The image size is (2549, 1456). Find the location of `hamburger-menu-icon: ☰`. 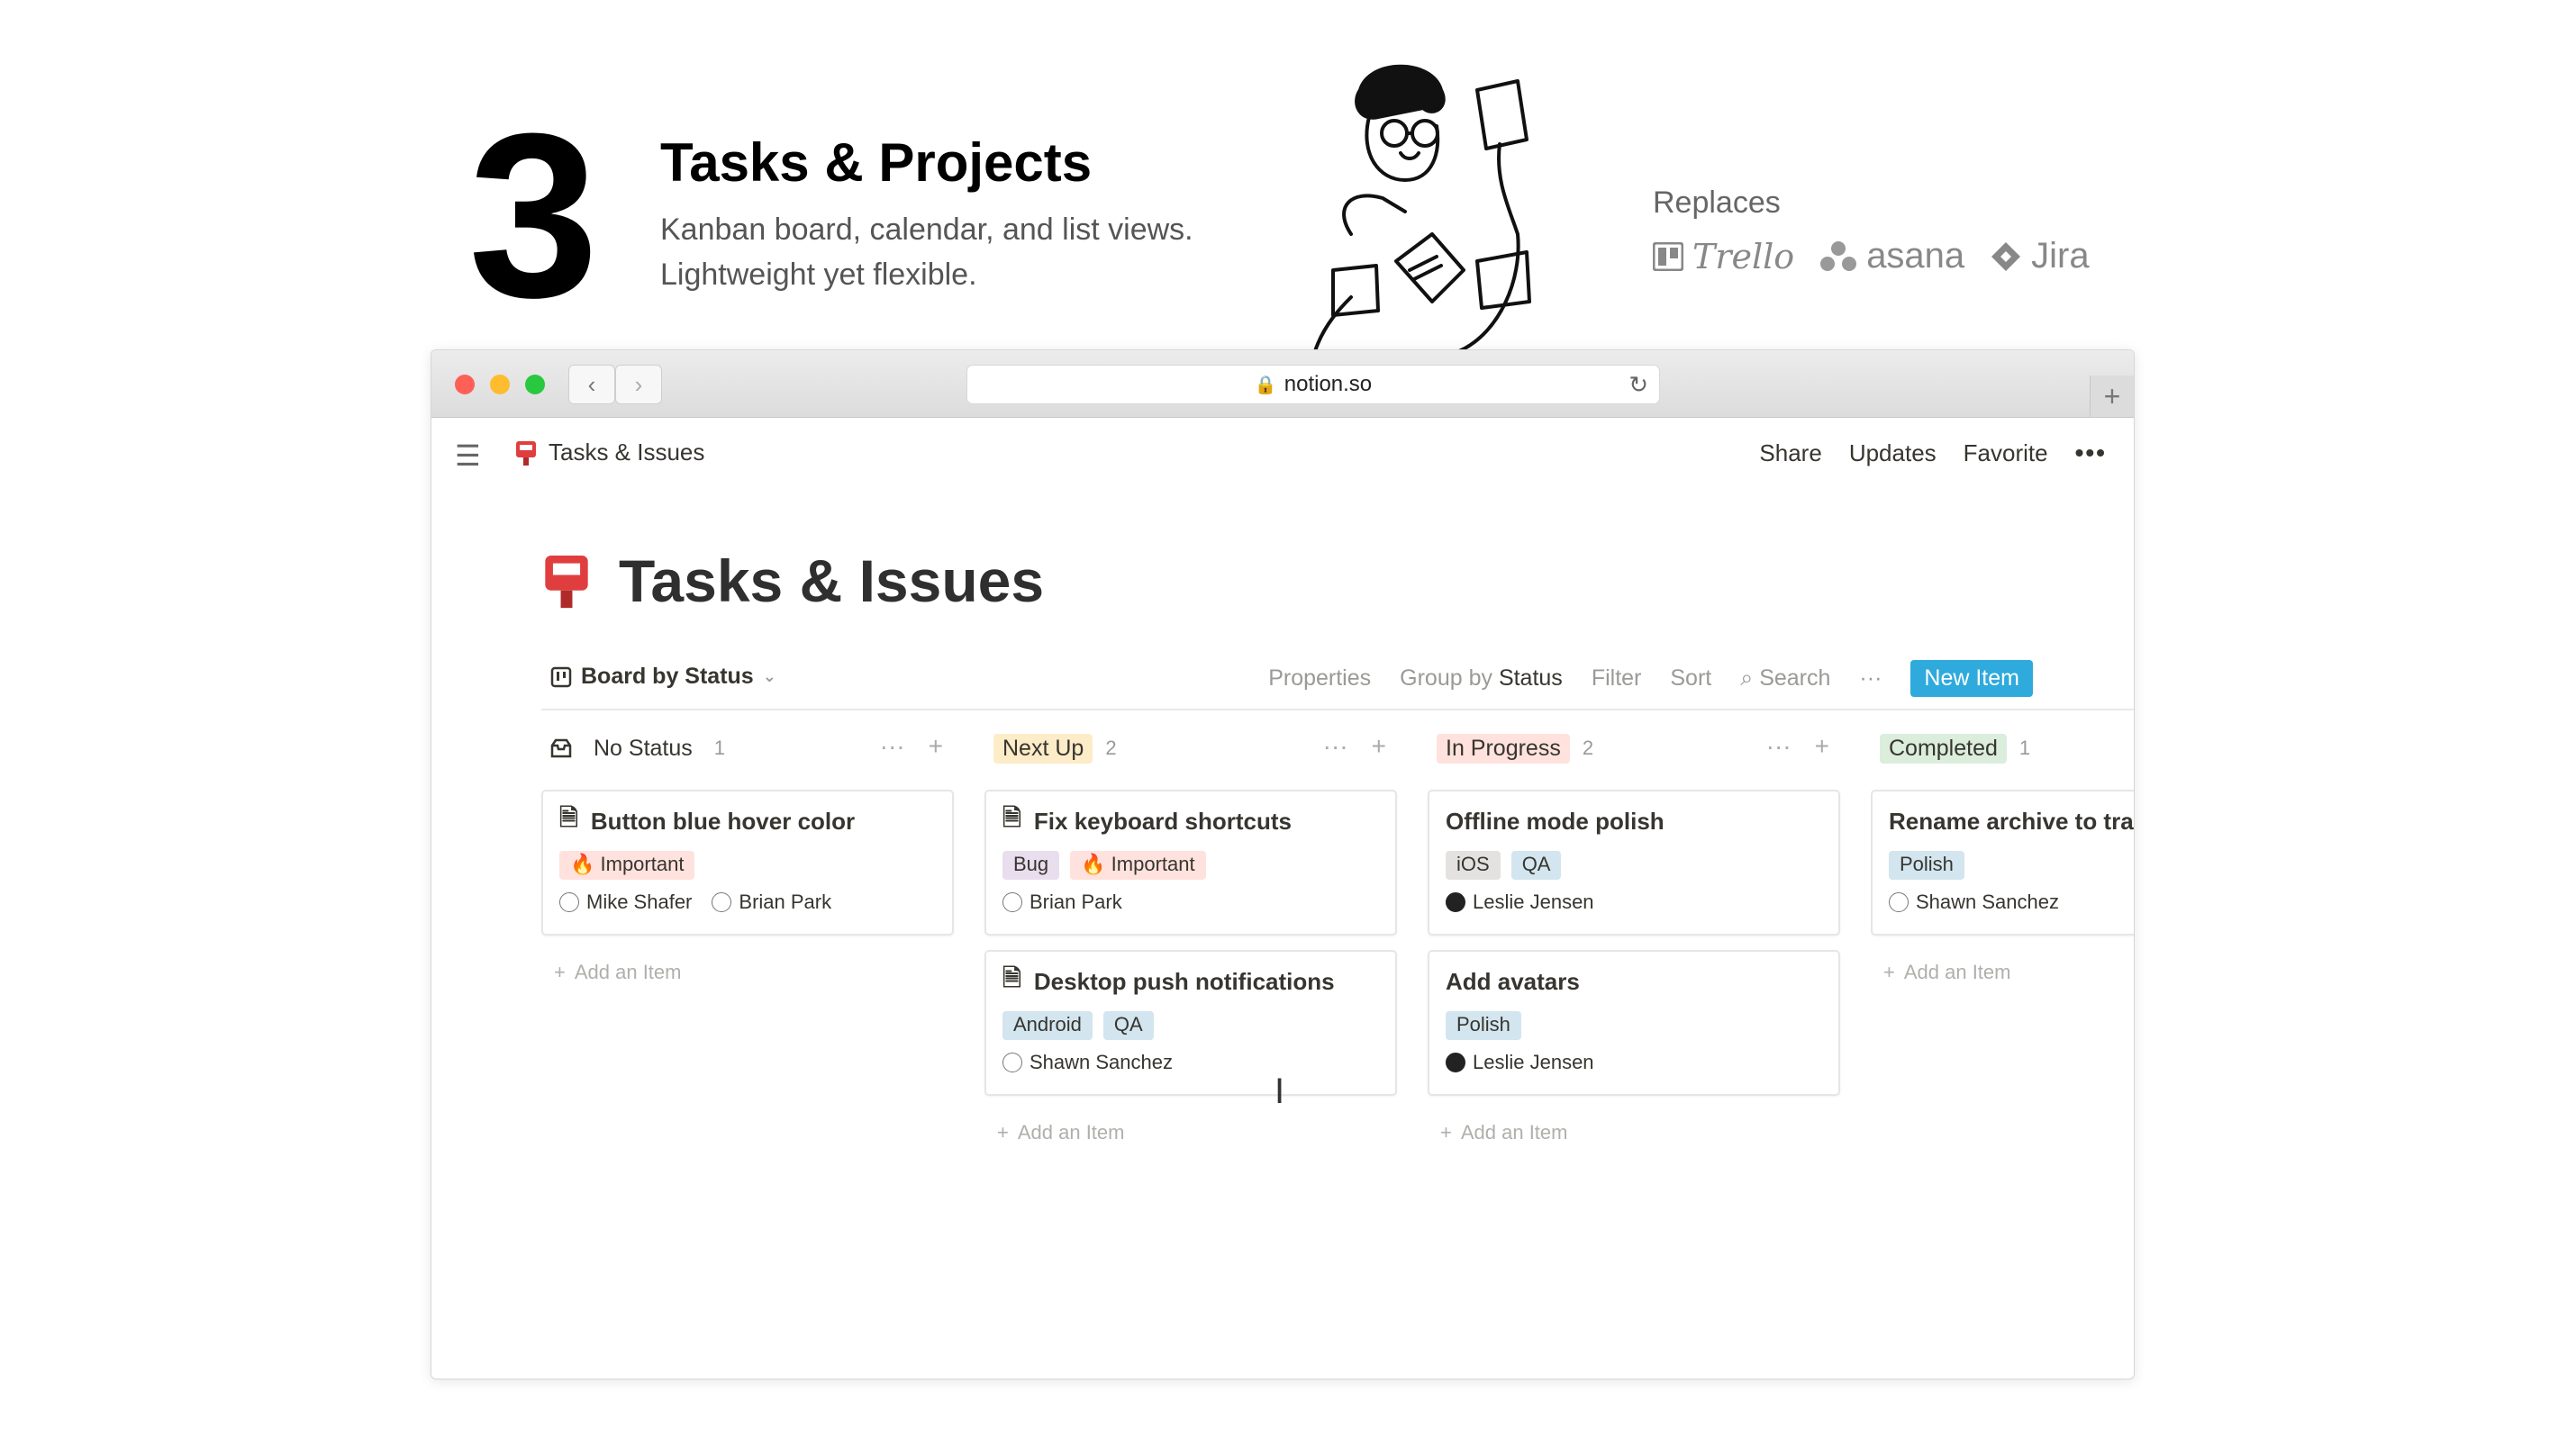

hamburger-menu-icon: ☰ is located at coordinates (468, 456).